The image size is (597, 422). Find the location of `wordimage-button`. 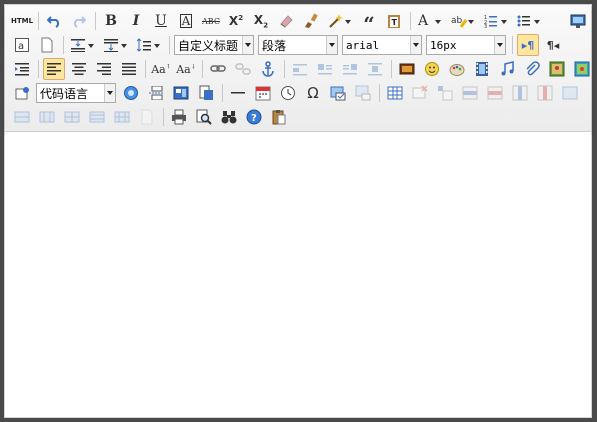

wordimage-button is located at coordinates (206, 93).